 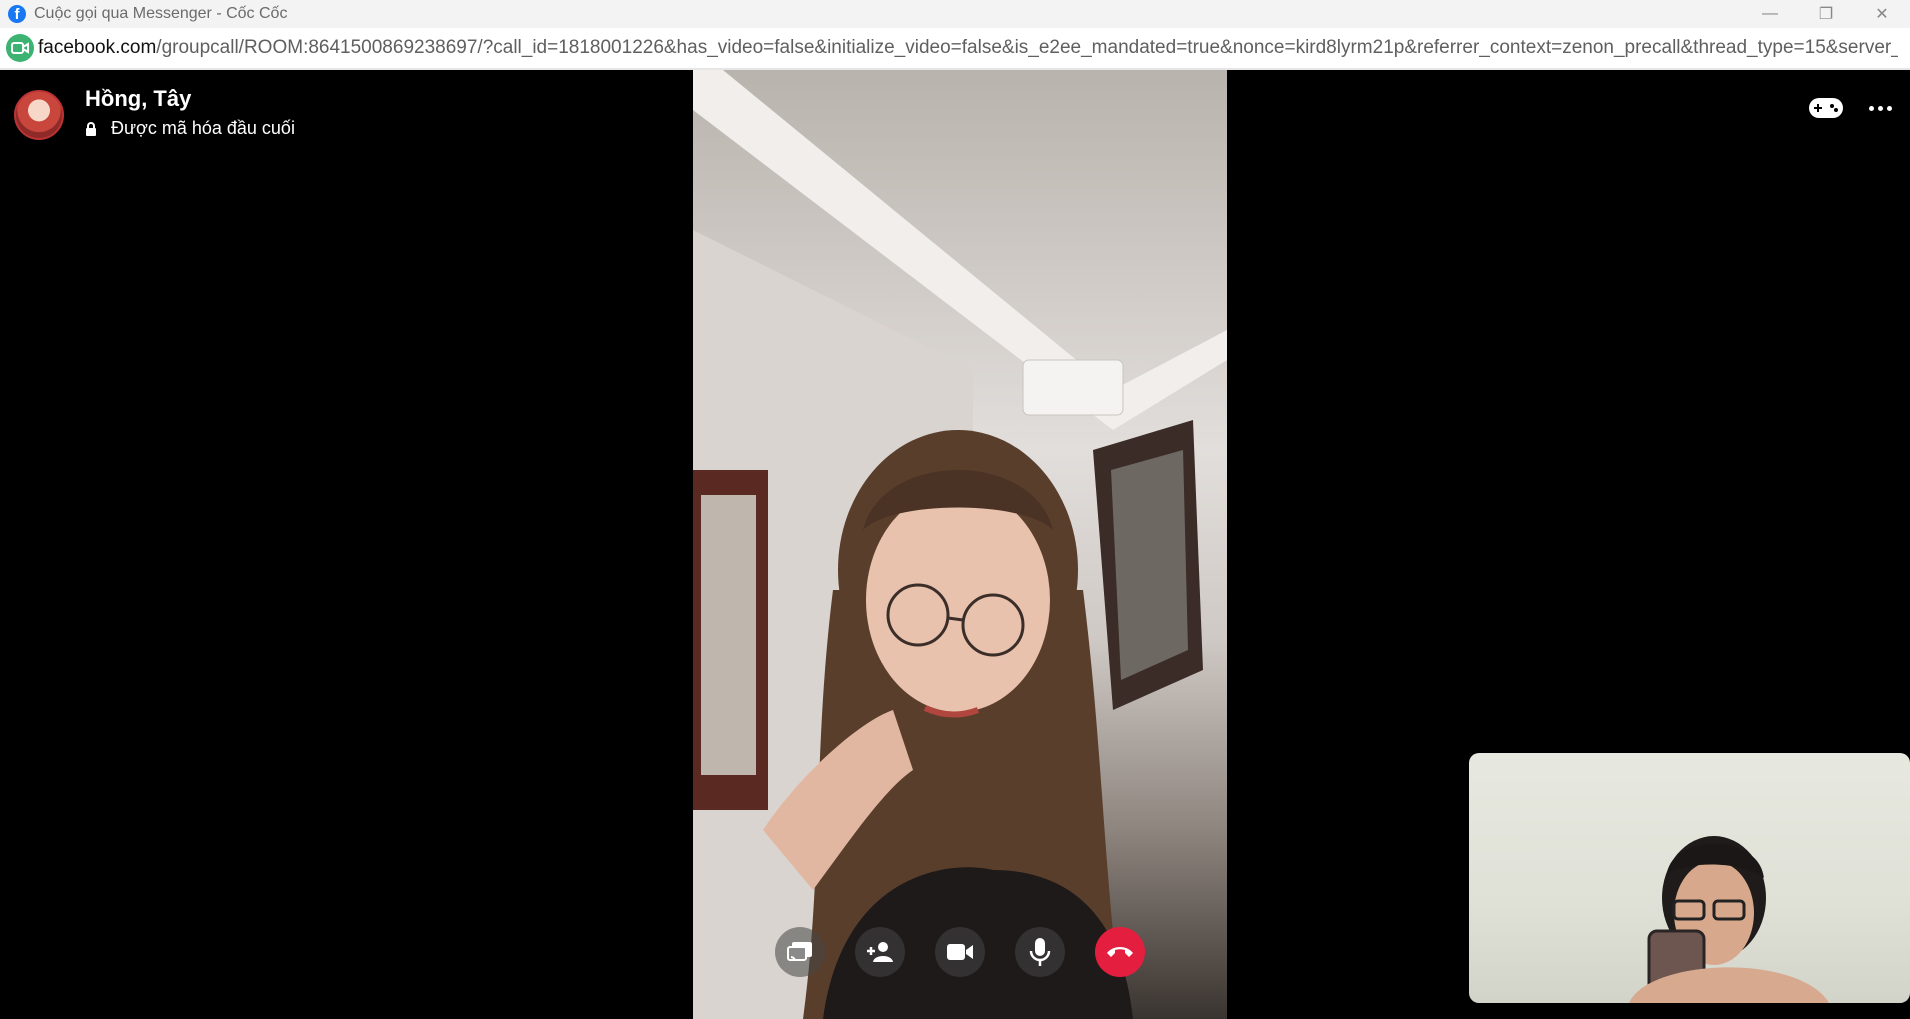 What do you see at coordinates (955, 14) in the screenshot?
I see `window-title-bar: f Cuộc gọi qua Messenger - Cốc Cốc — ❐ ✕` at bounding box center [955, 14].